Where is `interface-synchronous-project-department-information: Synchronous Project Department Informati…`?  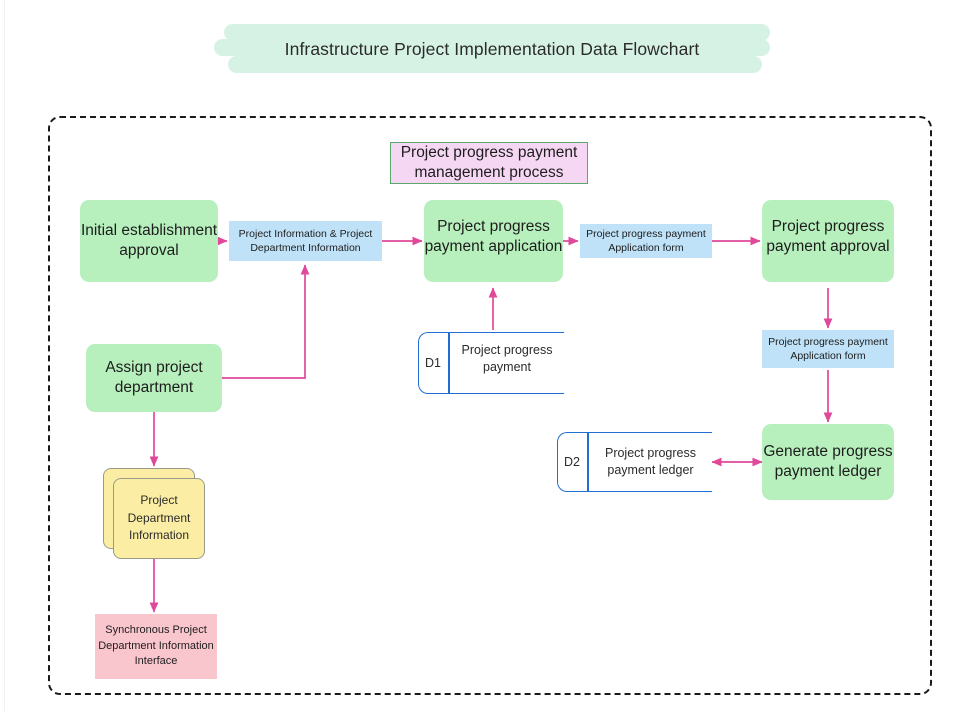 interface-synchronous-project-department-information: Synchronous Project Department Informati… is located at coordinates (156, 646).